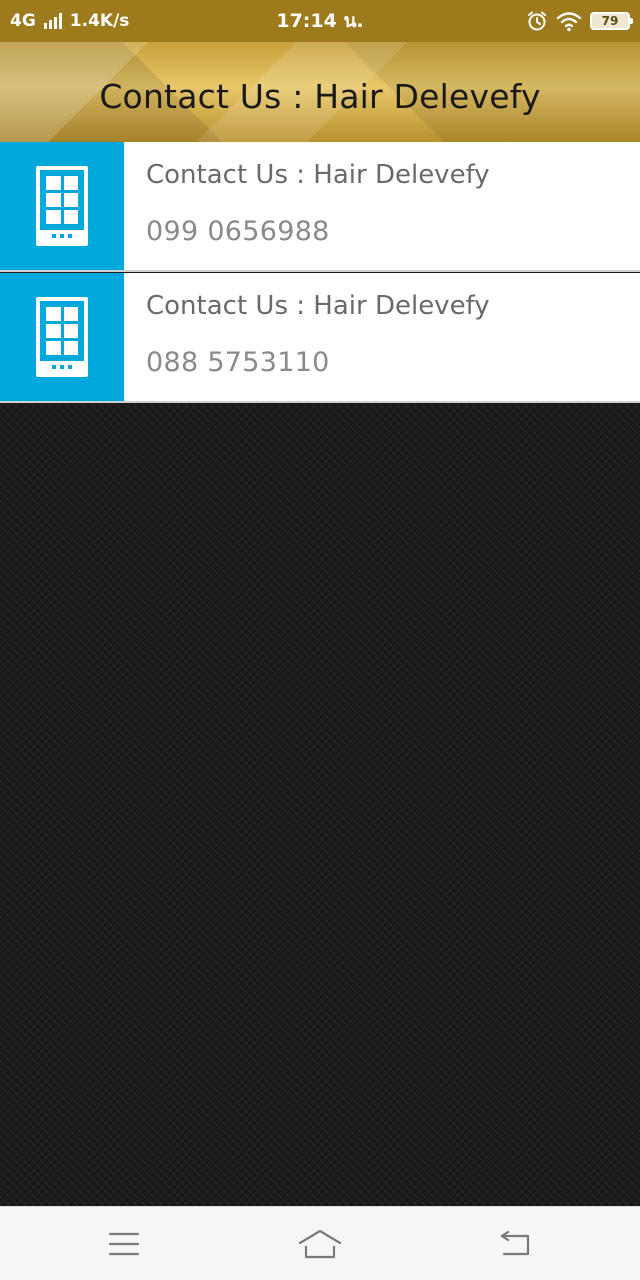 The width and height of the screenshot is (640, 1280). I want to click on app-header: Contact Us : Hair Delevefy, so click(320, 92).